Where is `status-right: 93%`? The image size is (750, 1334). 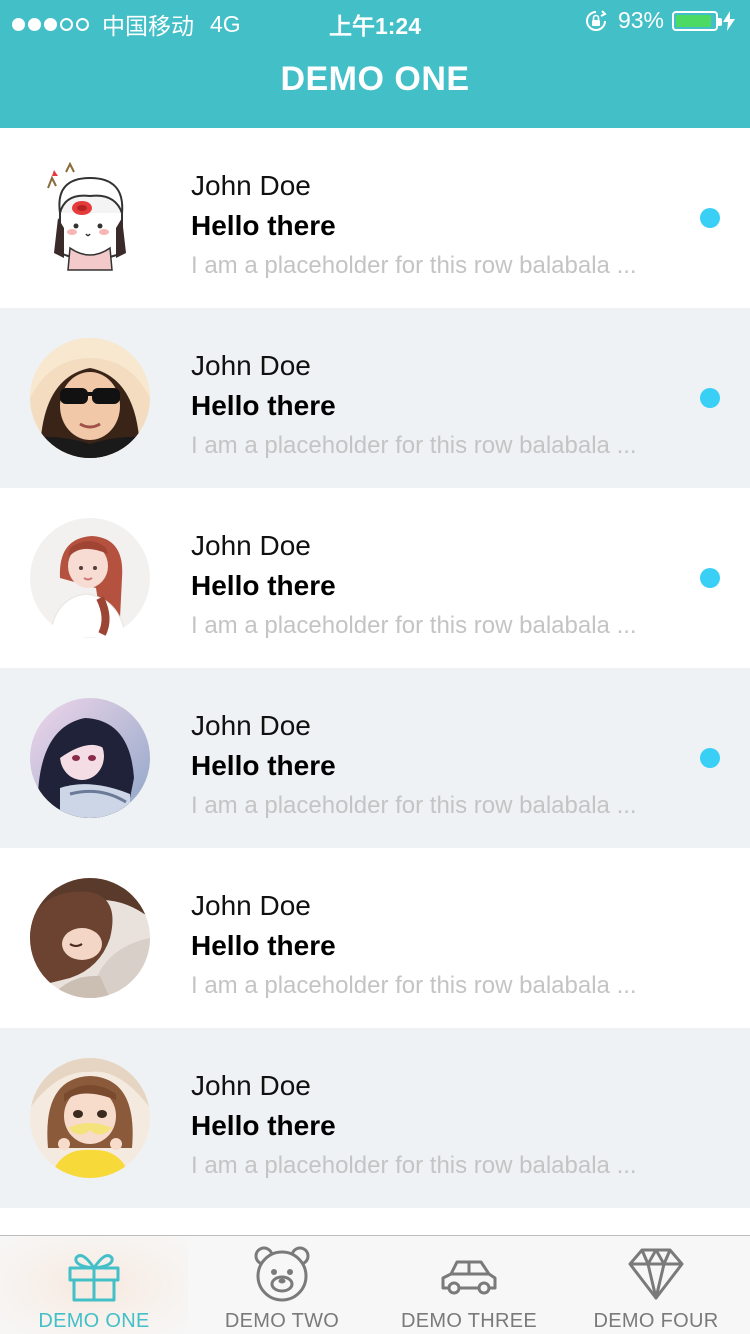
status-right: 93% is located at coordinates (660, 20).